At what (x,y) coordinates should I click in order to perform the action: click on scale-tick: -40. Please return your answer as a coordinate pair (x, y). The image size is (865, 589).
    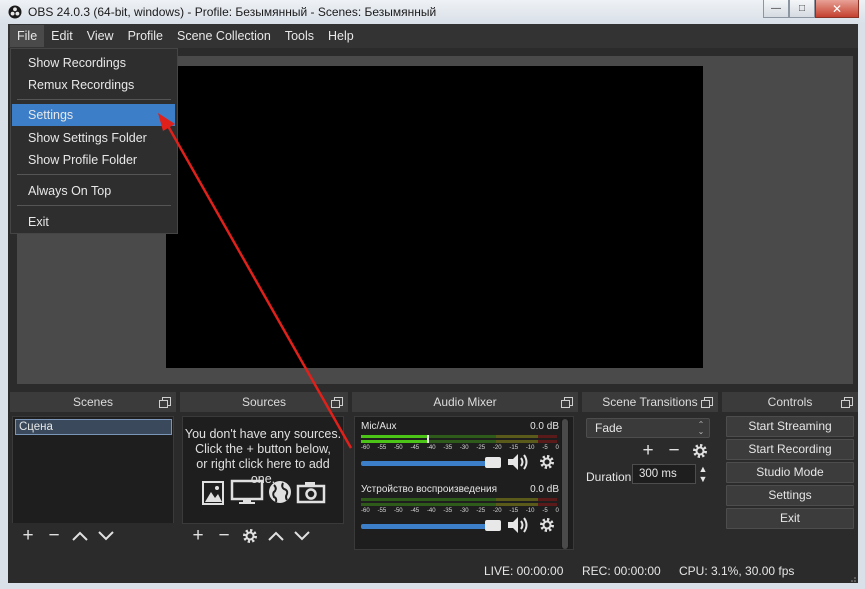
    Looking at the image, I should click on (431, 511).